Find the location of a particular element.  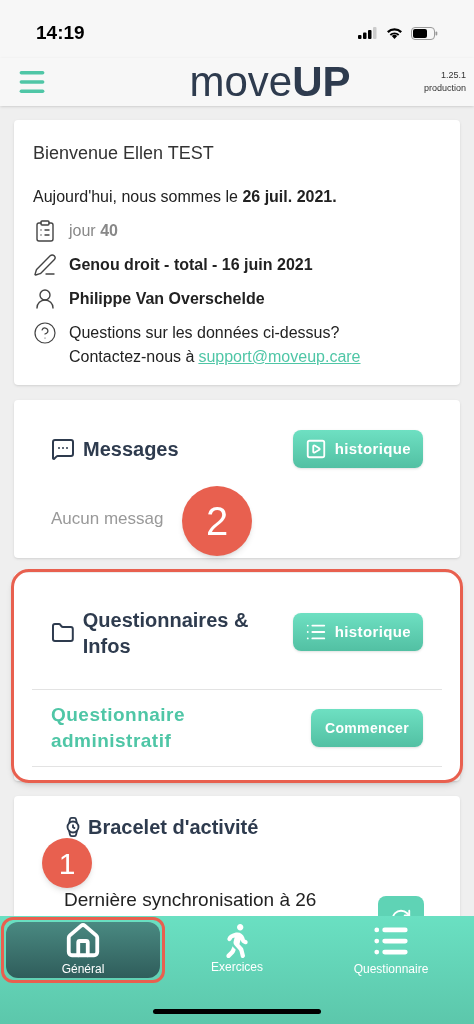

person-icon is located at coordinates (45, 299).